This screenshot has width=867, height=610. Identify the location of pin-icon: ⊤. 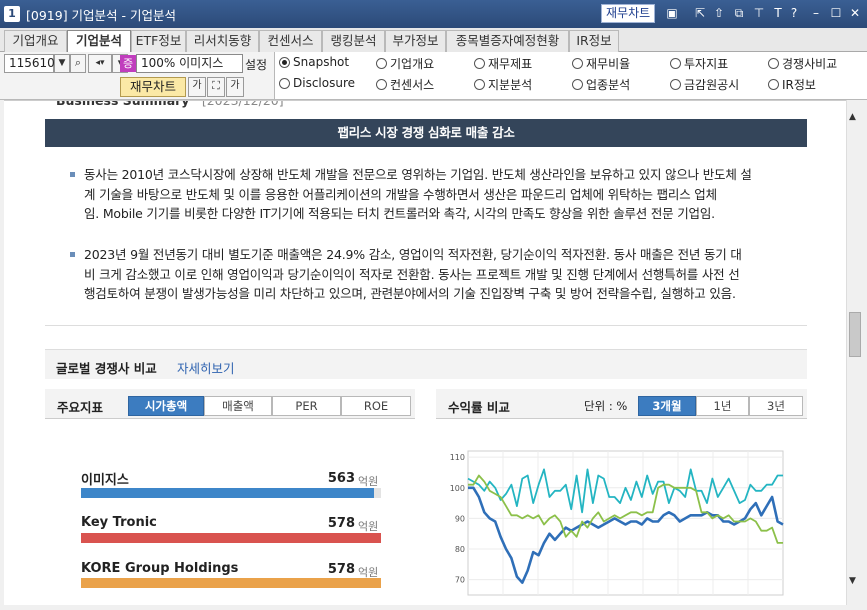
(759, 13).